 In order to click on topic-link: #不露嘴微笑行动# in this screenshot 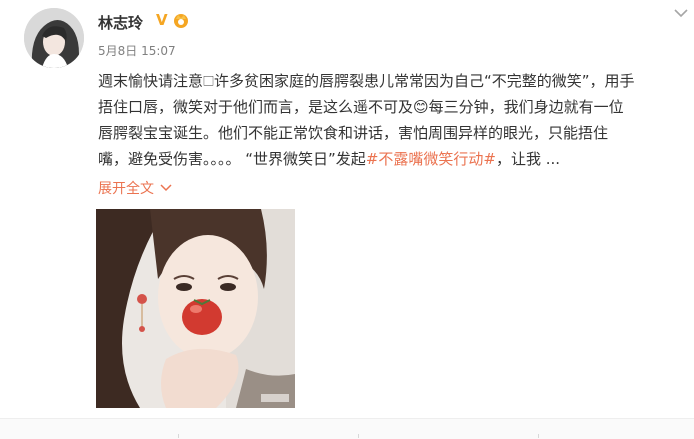, I will do `click(431, 159)`.